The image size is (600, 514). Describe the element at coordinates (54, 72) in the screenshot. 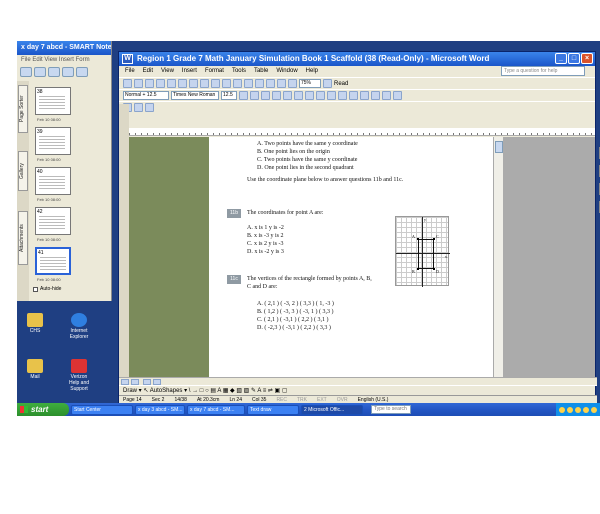

I see `page-icon` at that location.